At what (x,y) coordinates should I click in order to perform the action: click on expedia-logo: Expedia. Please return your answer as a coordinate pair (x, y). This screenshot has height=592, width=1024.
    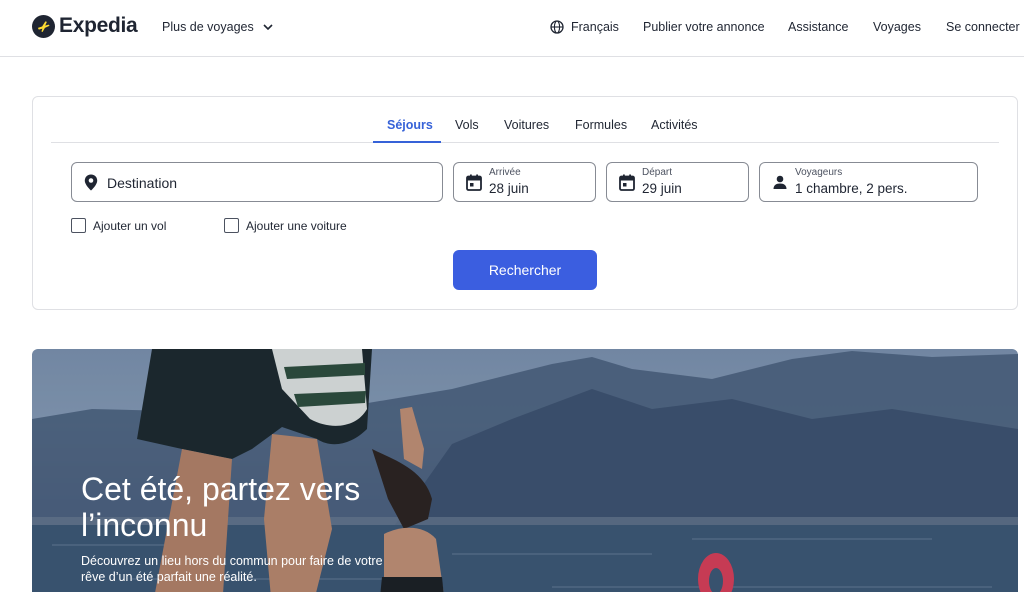
    Looking at the image, I should click on (85, 26).